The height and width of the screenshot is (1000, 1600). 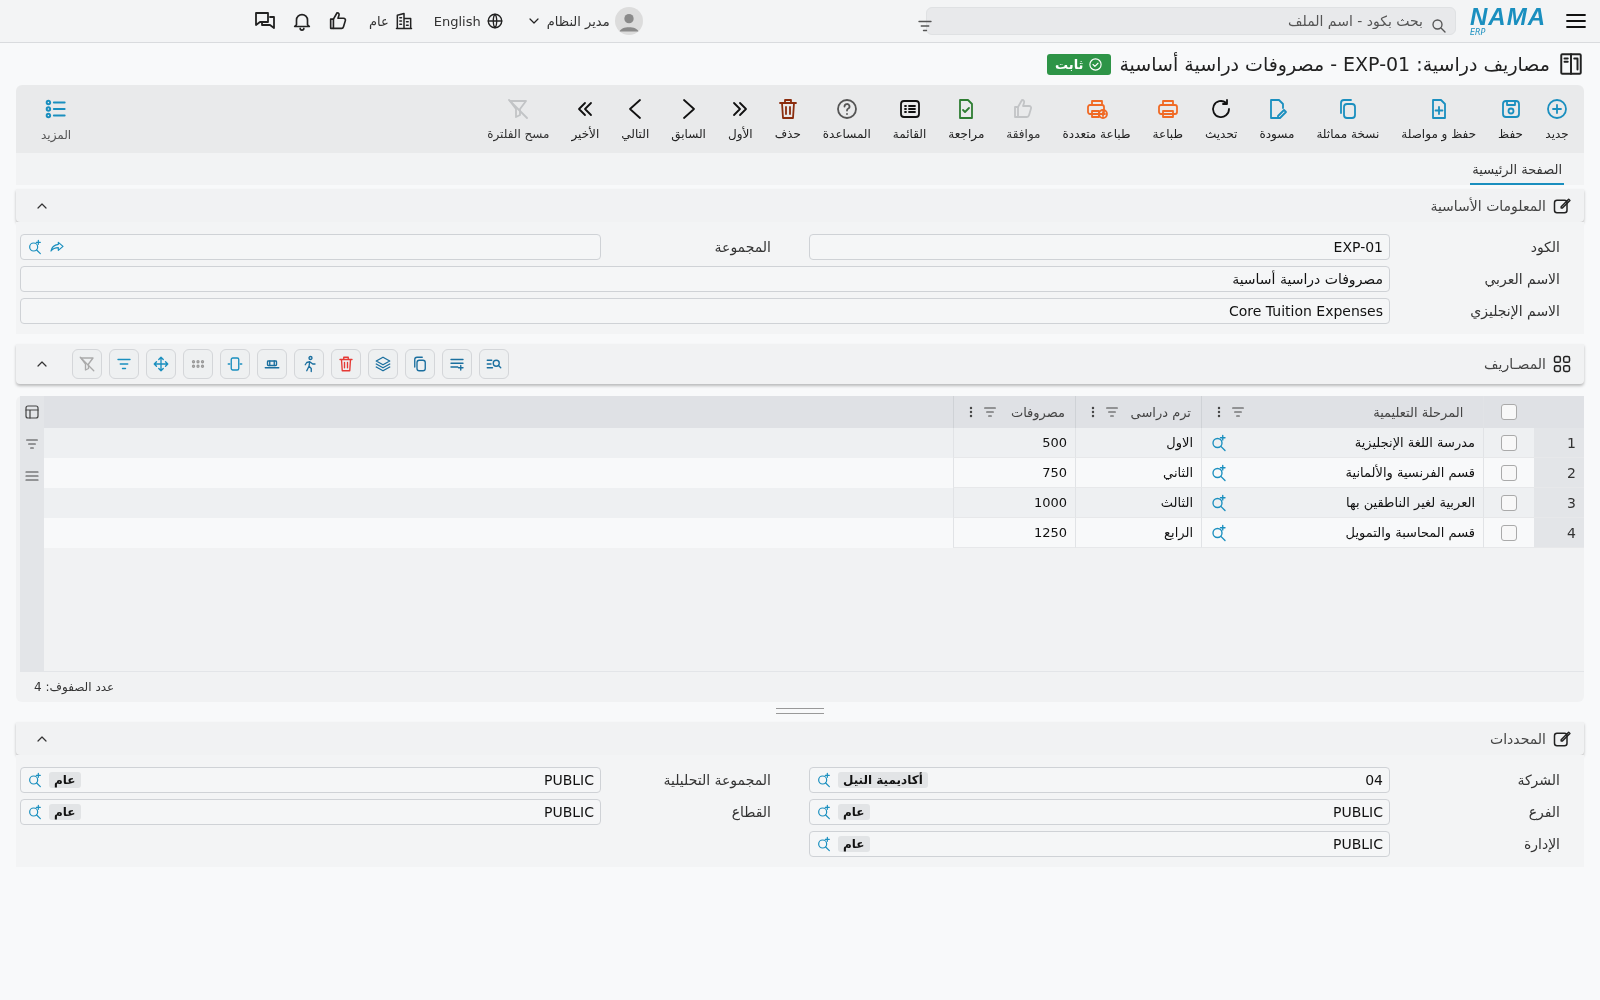 I want to click on toolbar-button: تحديث, so click(x=1221, y=119).